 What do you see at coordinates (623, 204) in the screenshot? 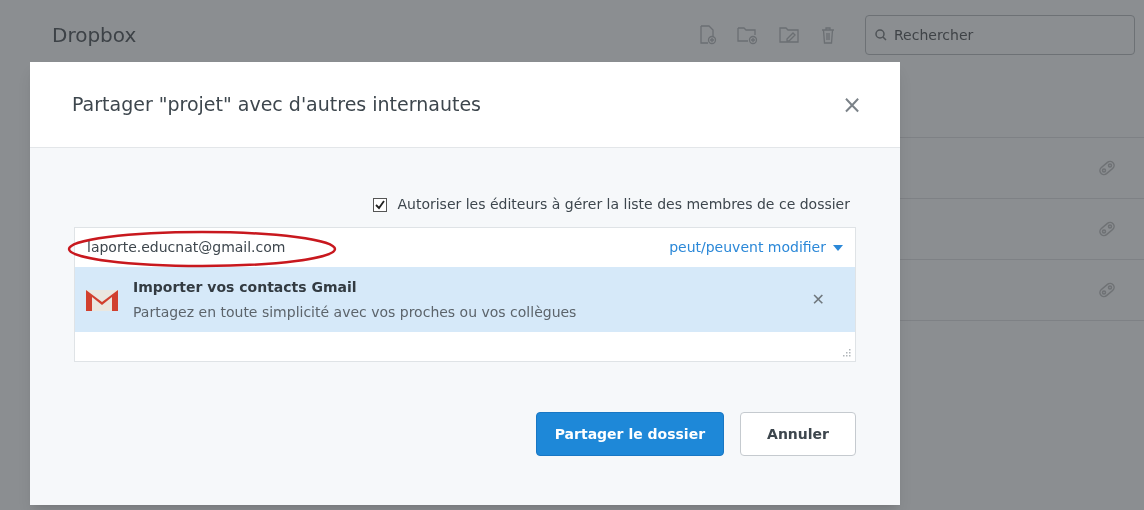
I see `checkbox-label: Autoriser les éditeurs à gérer la liste des membres de ce dossier` at bounding box center [623, 204].